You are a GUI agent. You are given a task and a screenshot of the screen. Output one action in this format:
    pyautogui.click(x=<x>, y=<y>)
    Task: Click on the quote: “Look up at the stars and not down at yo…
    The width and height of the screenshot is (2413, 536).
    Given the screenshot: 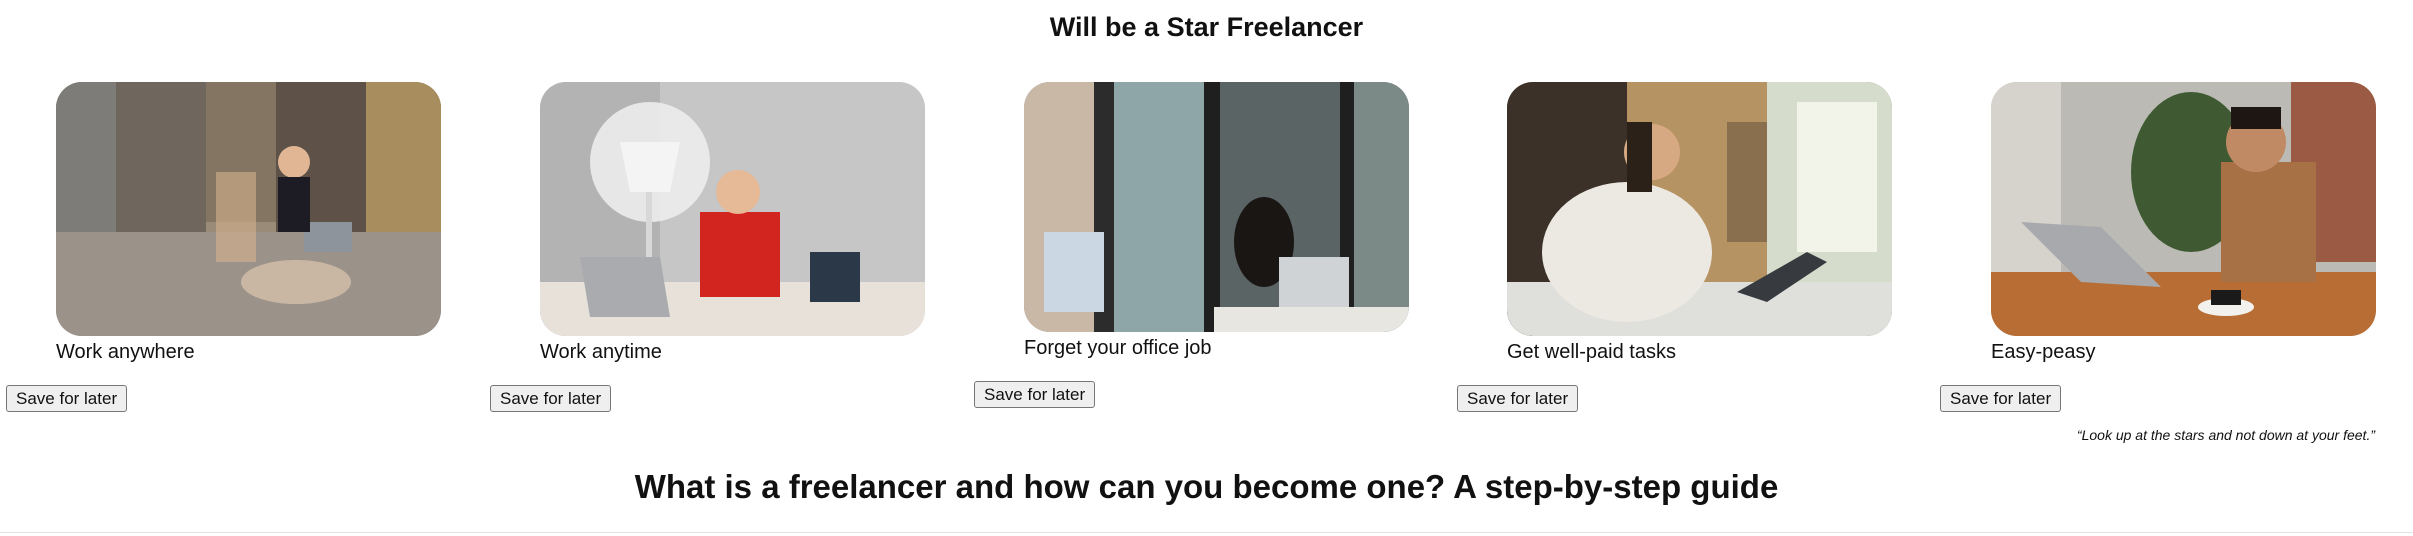 What is the action you would take?
    pyautogui.click(x=2225, y=435)
    